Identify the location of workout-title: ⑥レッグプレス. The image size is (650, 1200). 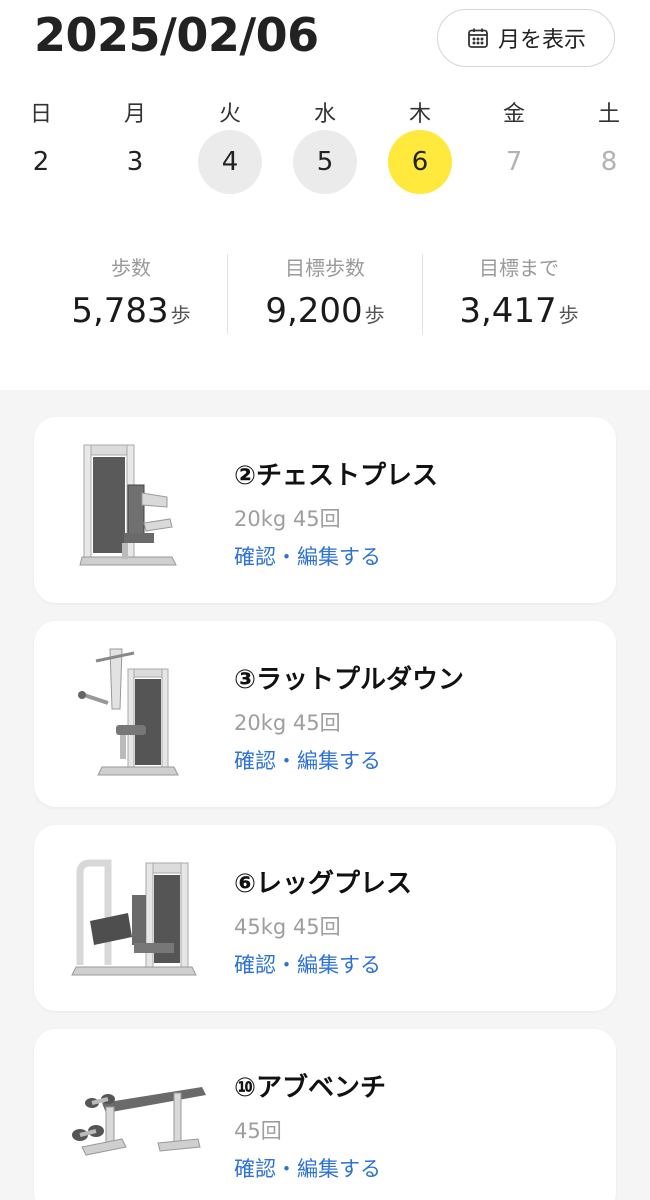
(323, 884).